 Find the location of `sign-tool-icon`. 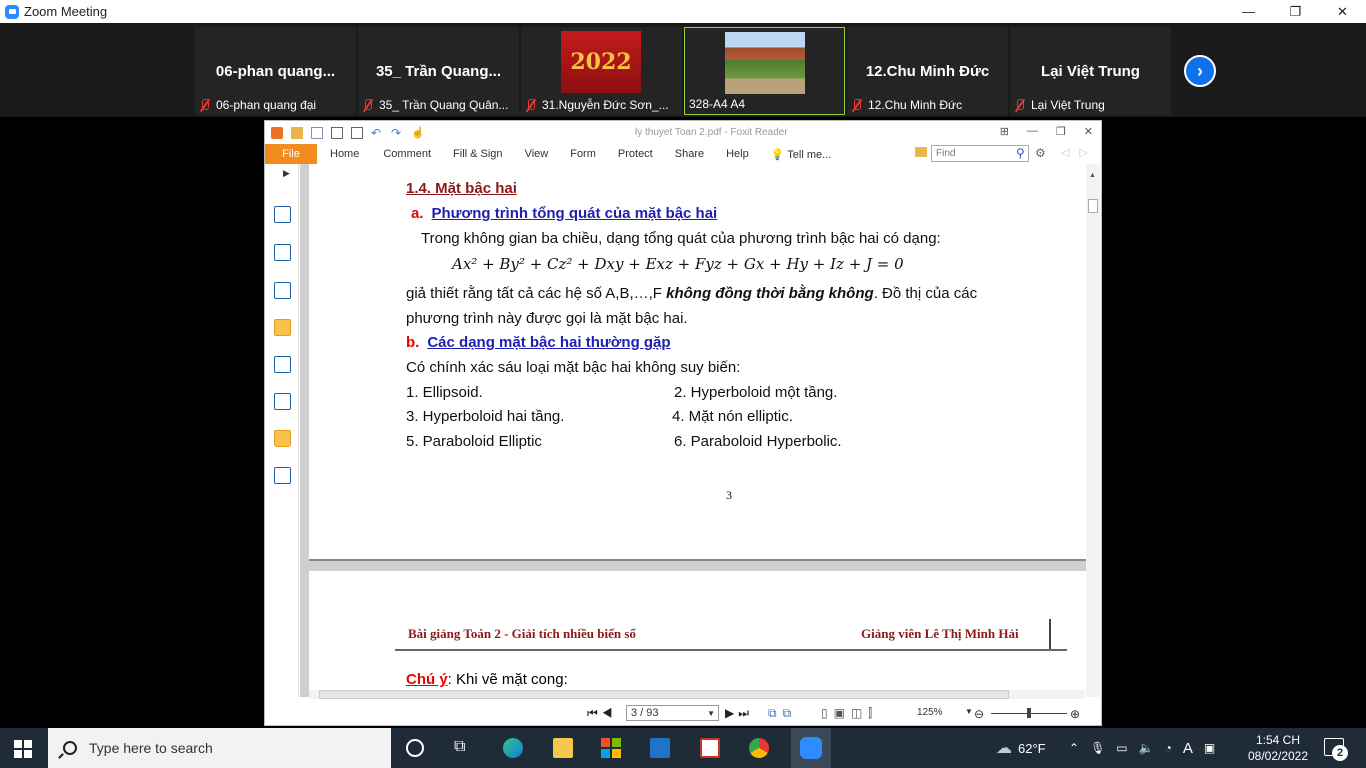

sign-tool-icon is located at coordinates (282, 475).